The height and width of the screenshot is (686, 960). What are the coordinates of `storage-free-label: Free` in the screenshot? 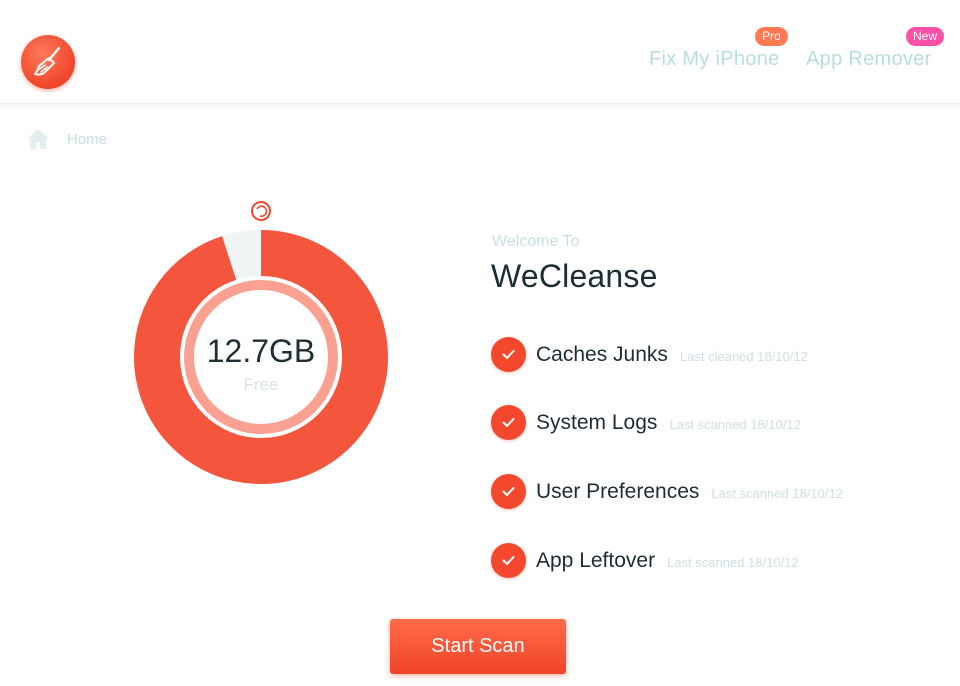 It's located at (261, 384).